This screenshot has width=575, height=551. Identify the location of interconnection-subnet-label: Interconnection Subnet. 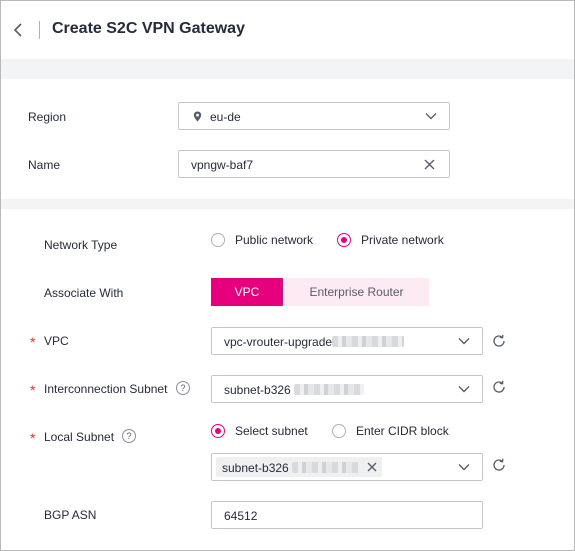
(106, 389).